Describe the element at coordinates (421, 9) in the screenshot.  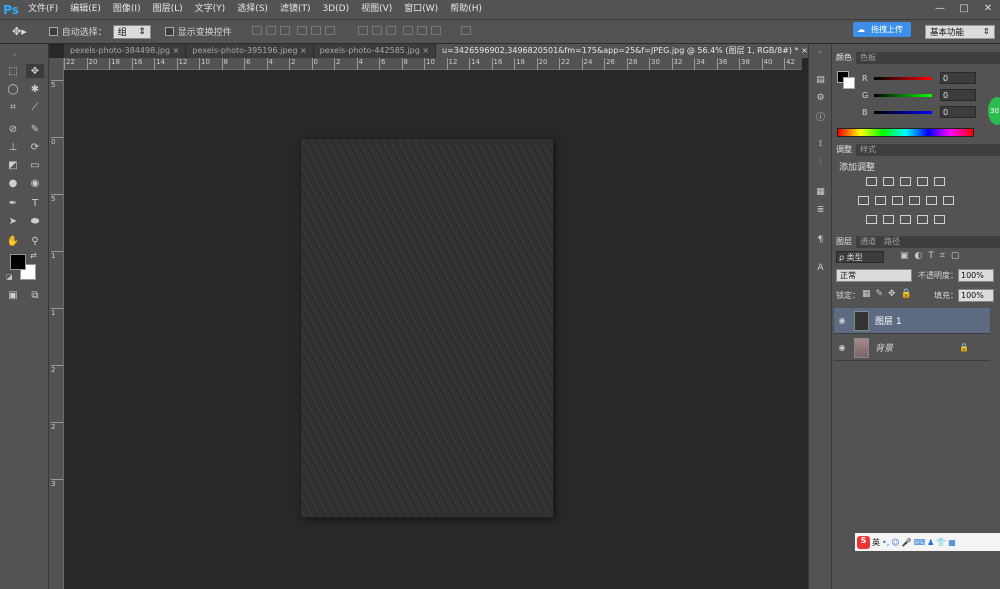
I see `menu-window: 窗口(W)` at that location.